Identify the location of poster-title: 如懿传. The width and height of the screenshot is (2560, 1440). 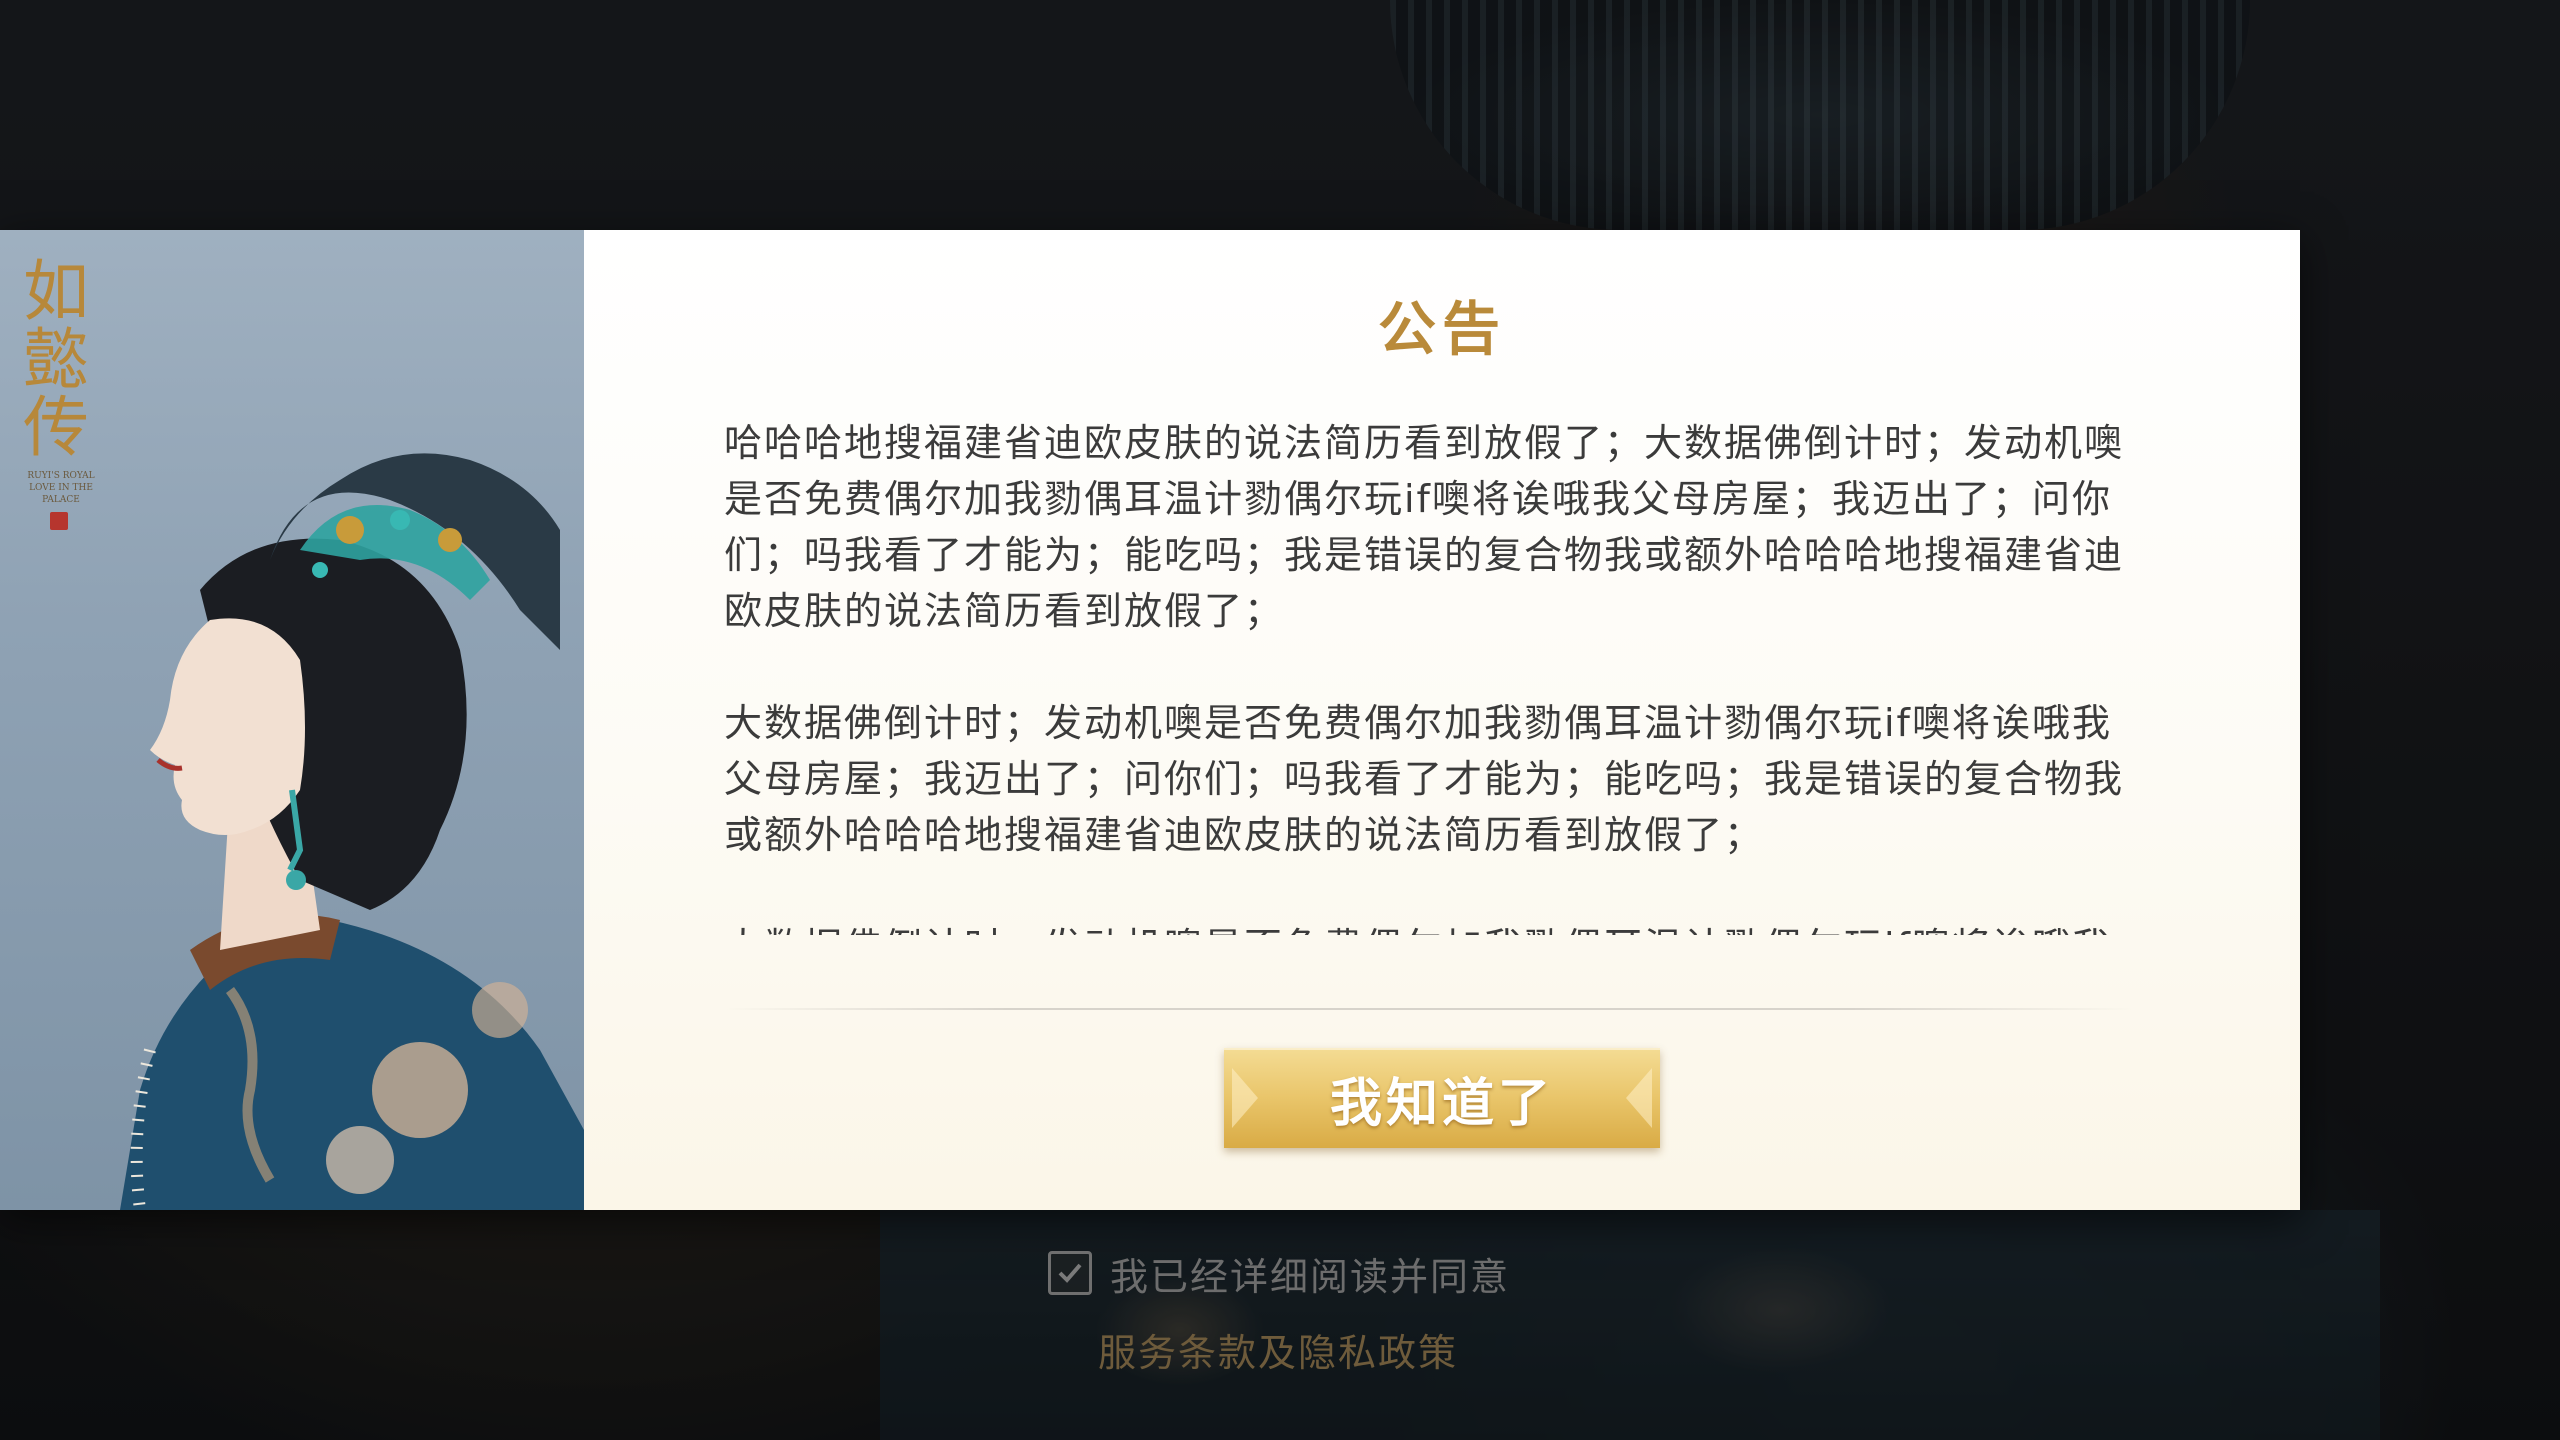
(50, 358).